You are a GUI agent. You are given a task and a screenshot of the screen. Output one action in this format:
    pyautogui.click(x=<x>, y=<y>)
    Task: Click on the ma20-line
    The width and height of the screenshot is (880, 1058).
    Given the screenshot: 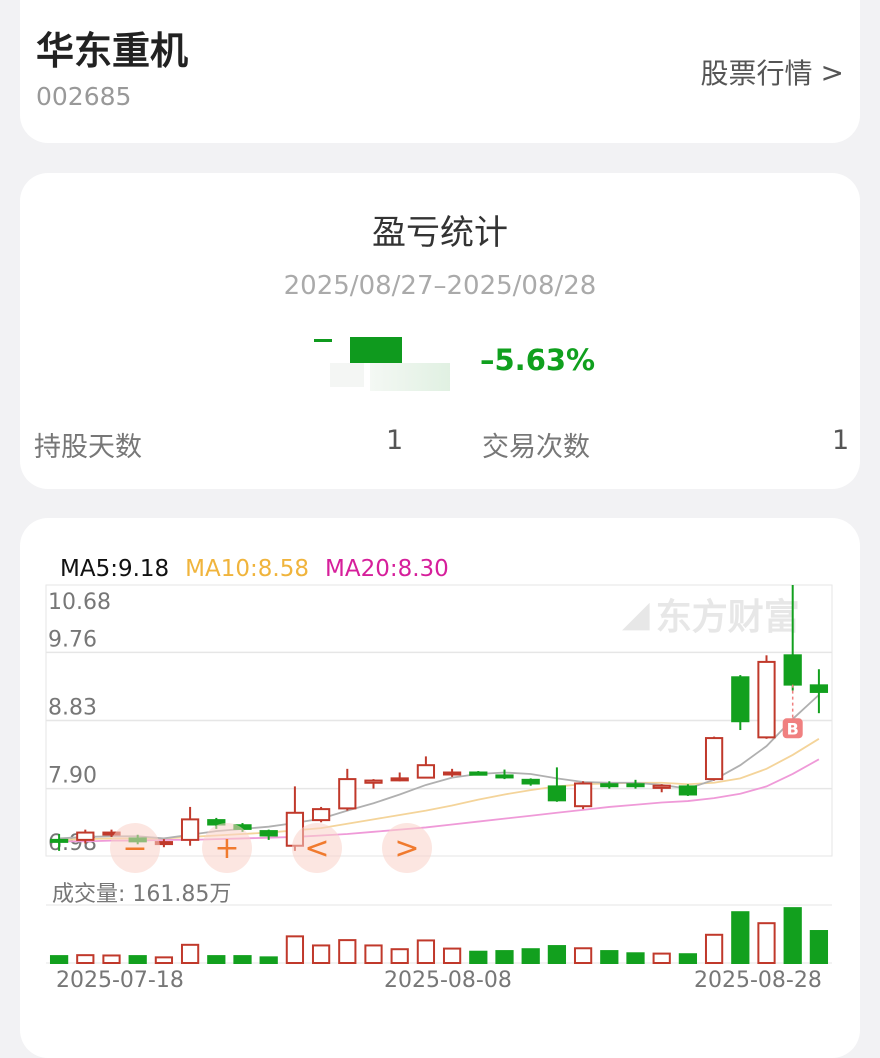 What is the action you would take?
    pyautogui.click(x=439, y=800)
    